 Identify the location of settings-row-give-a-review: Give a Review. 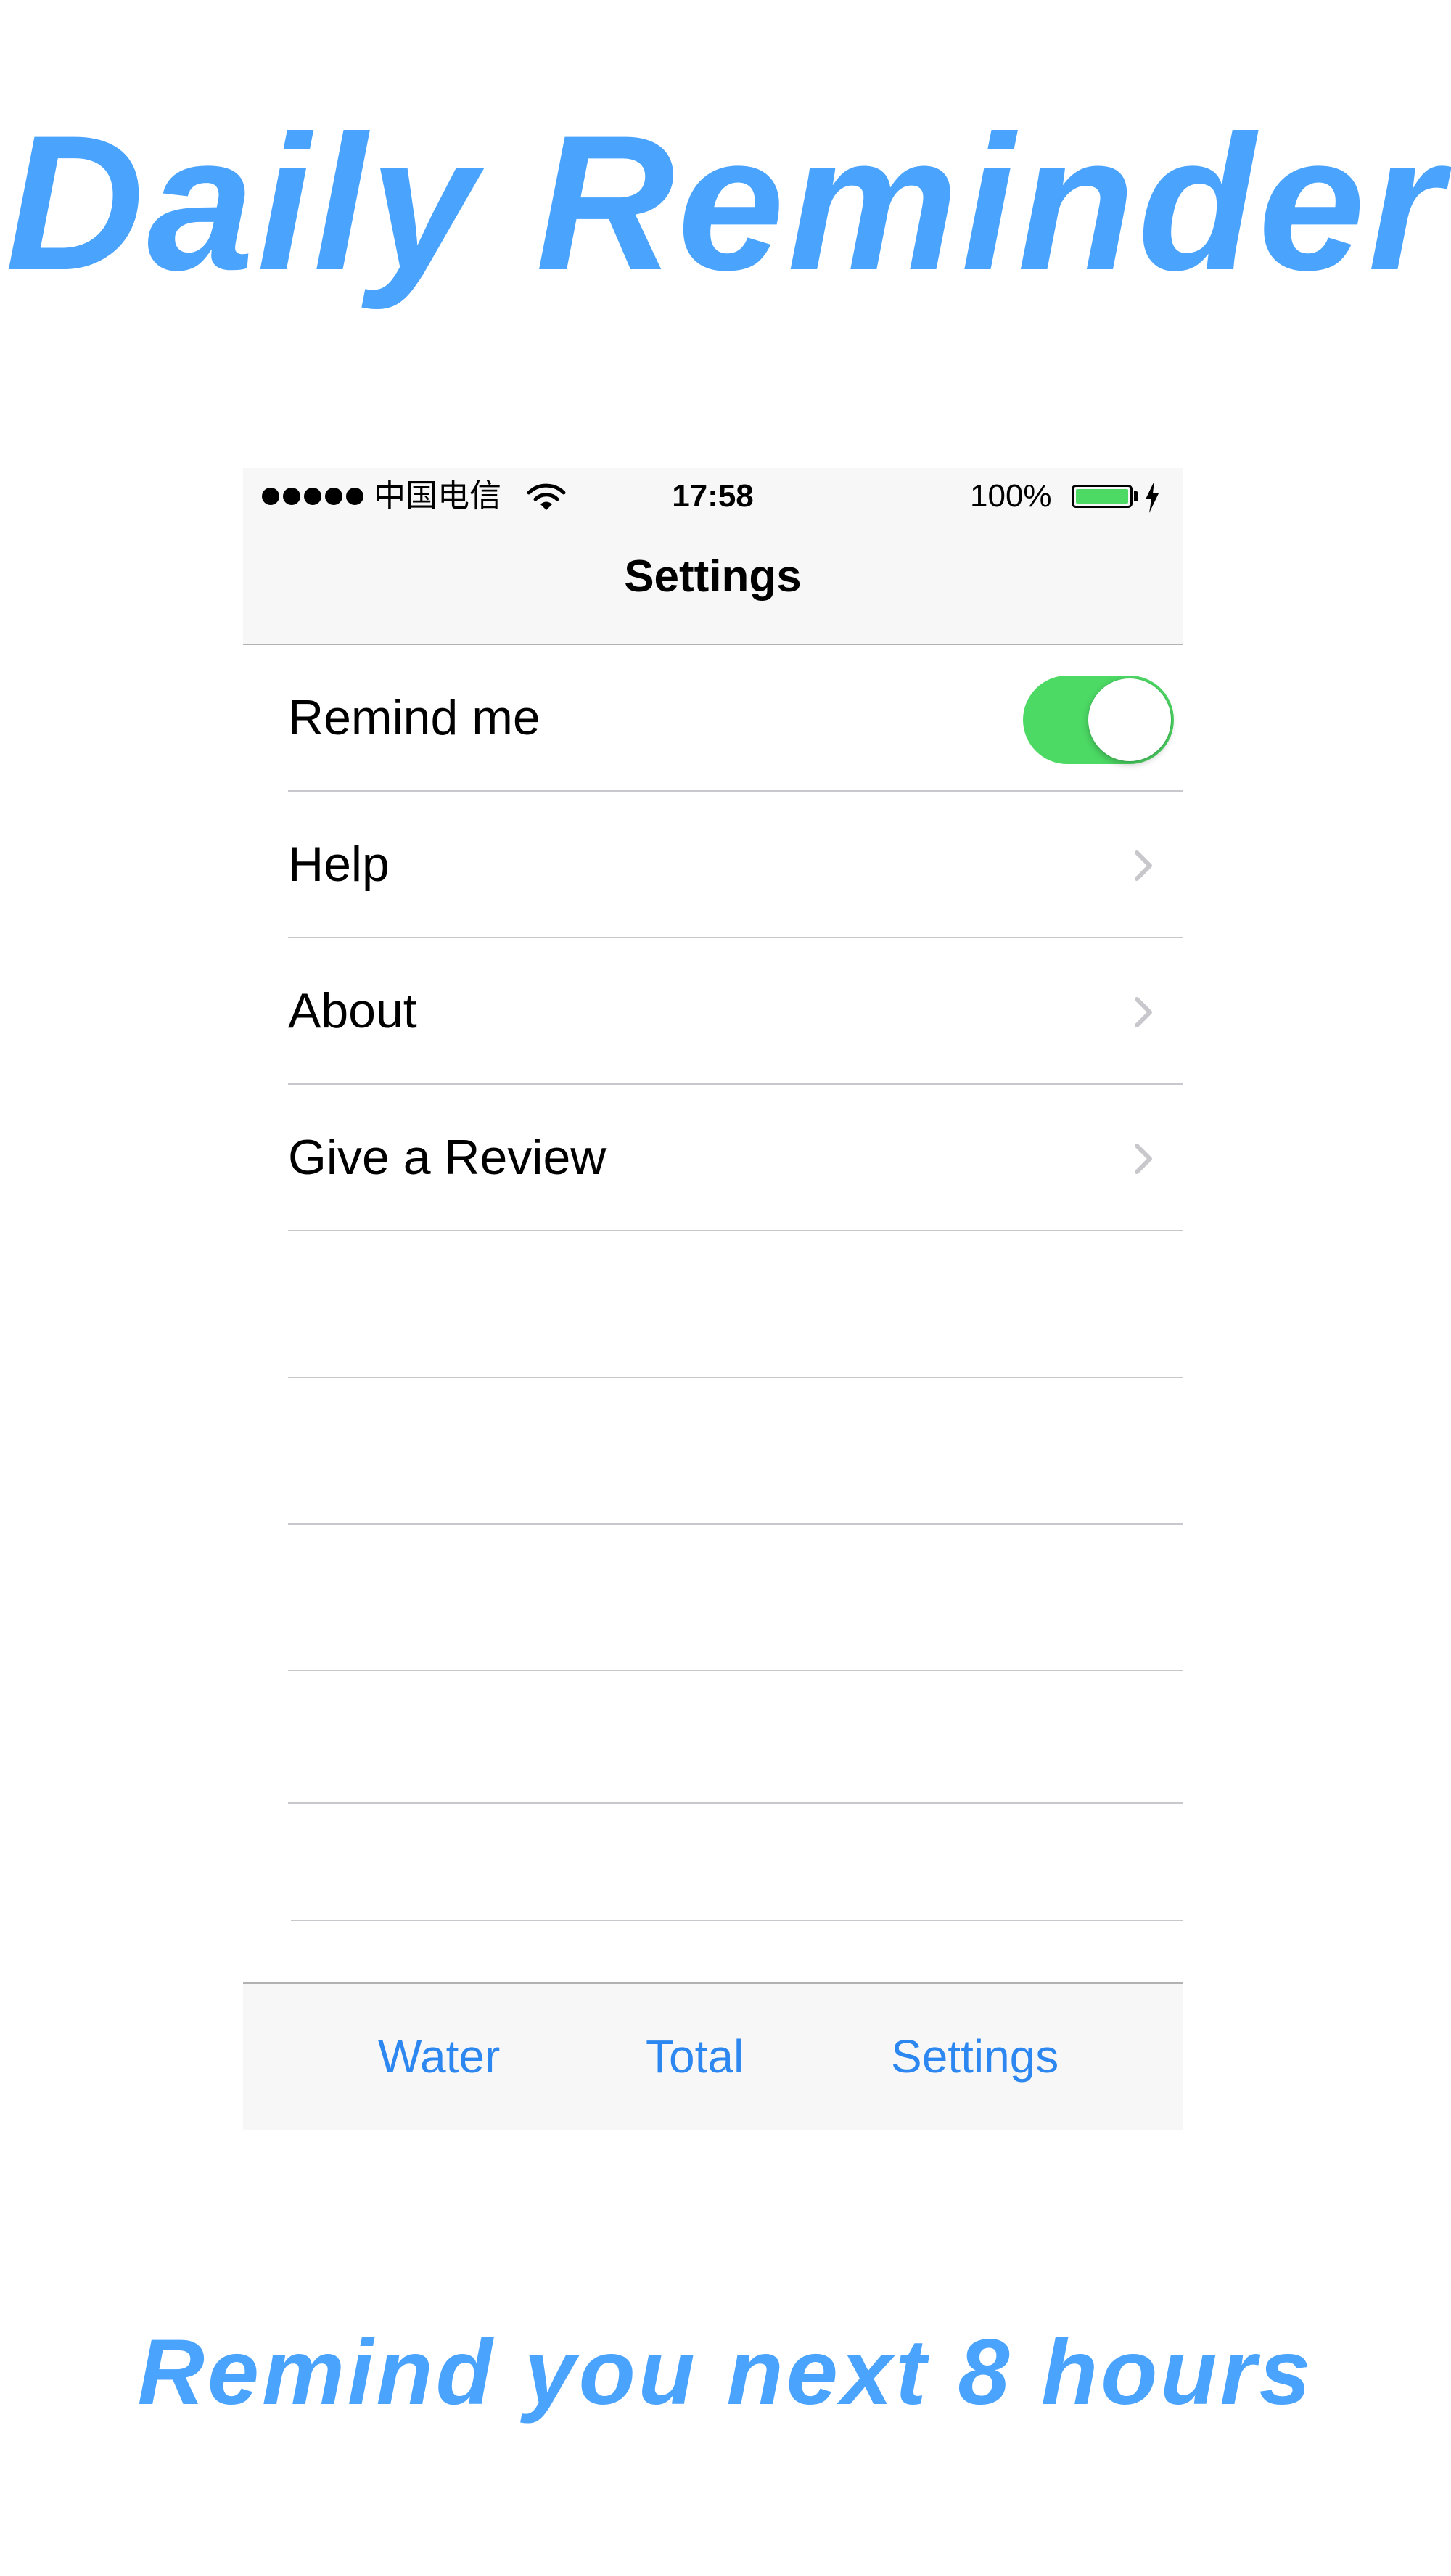
(735, 1158).